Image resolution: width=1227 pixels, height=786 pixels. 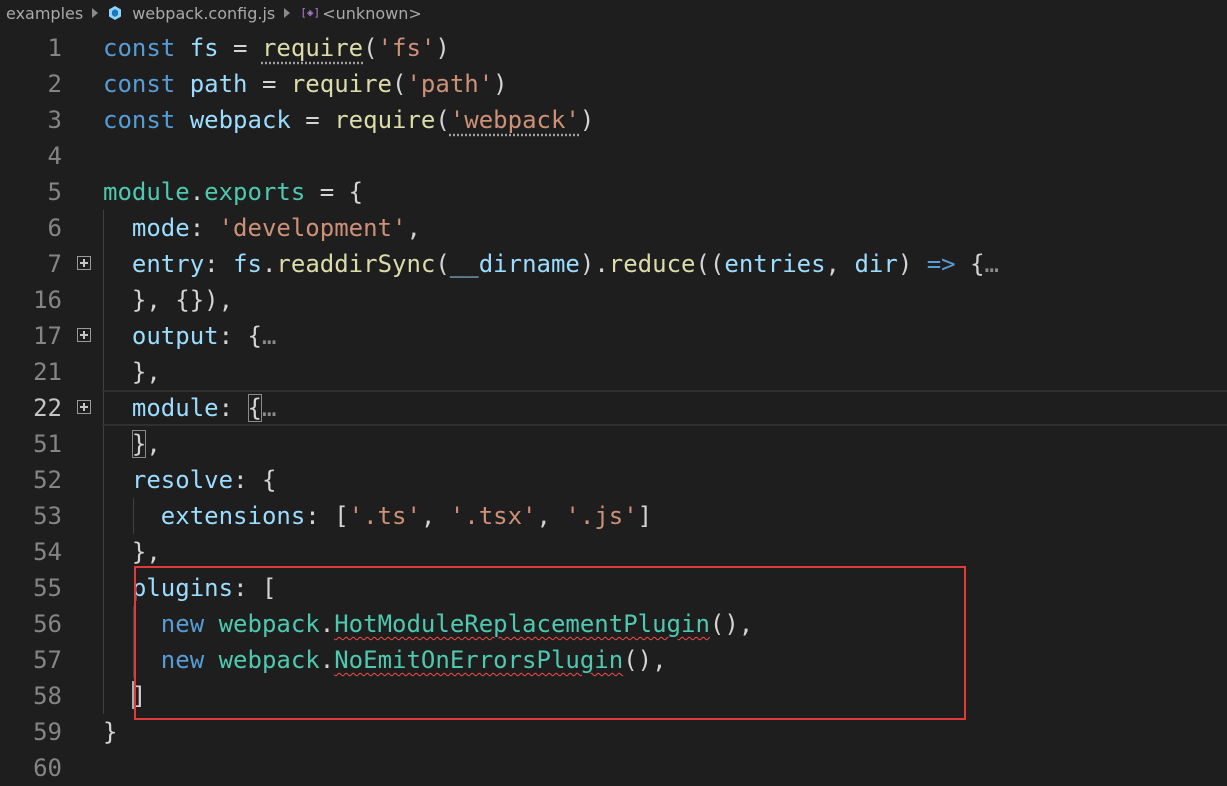 What do you see at coordinates (613, 156) in the screenshot?
I see `code-line: 4` at bounding box center [613, 156].